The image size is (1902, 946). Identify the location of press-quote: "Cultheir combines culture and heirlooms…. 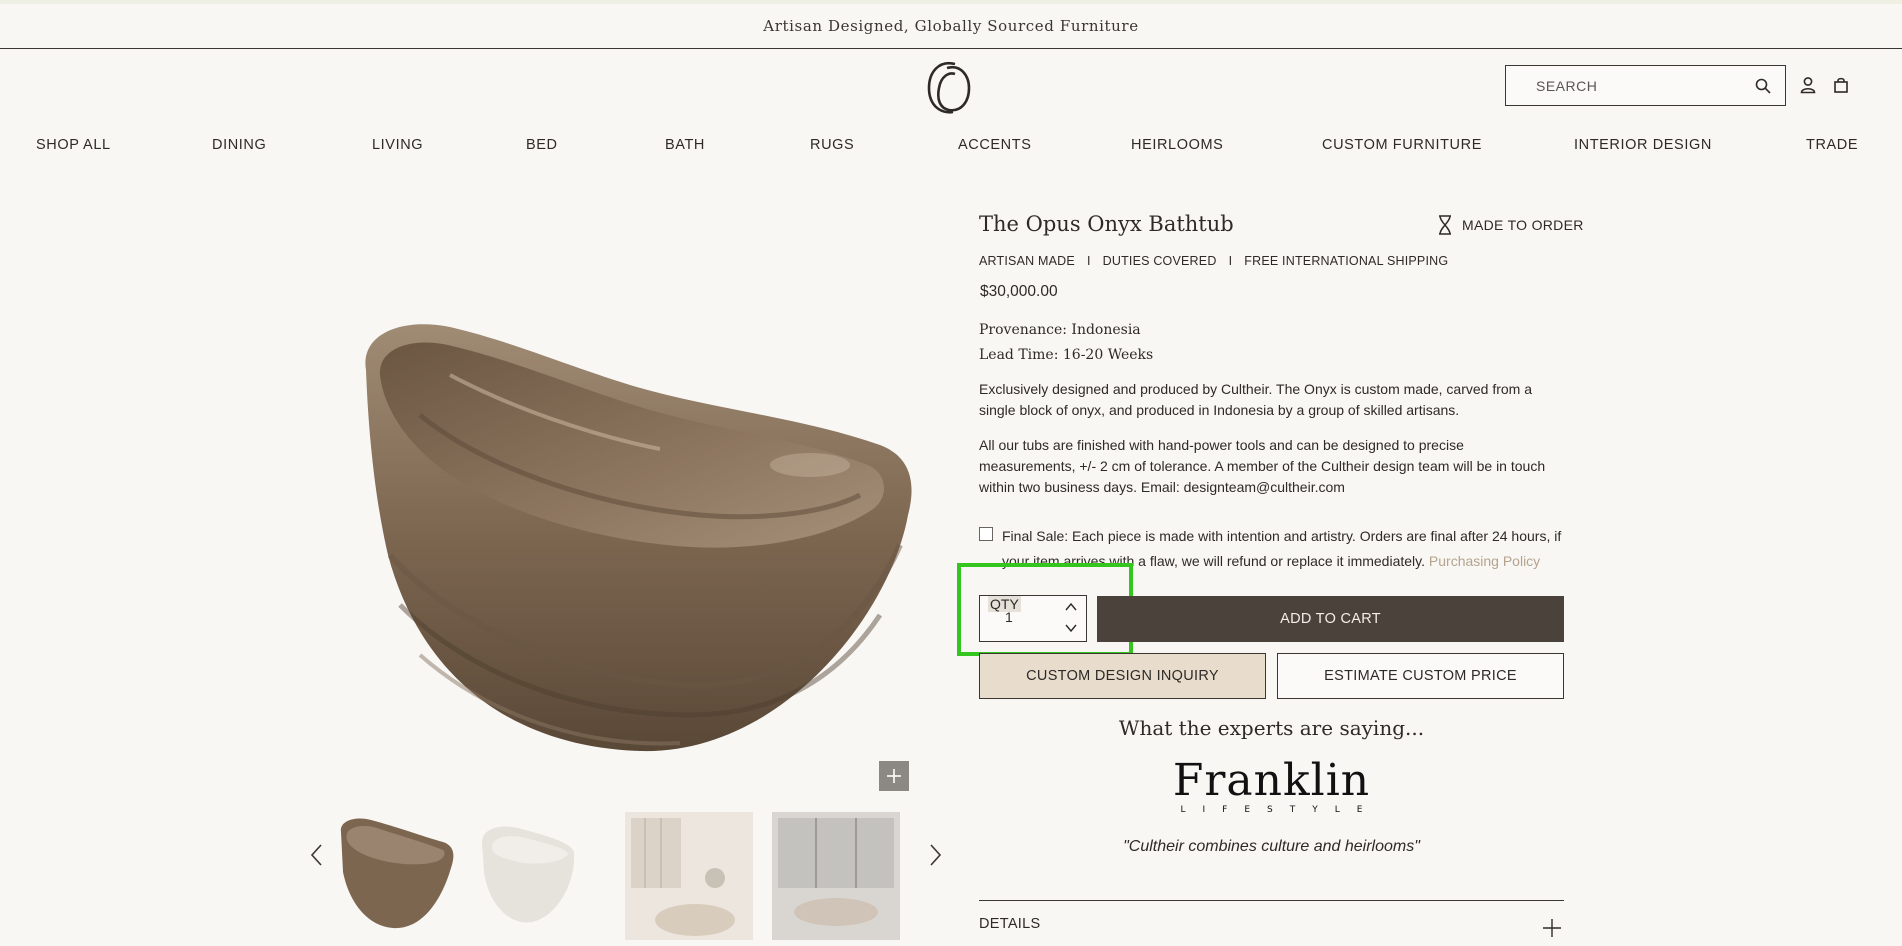
(1271, 846).